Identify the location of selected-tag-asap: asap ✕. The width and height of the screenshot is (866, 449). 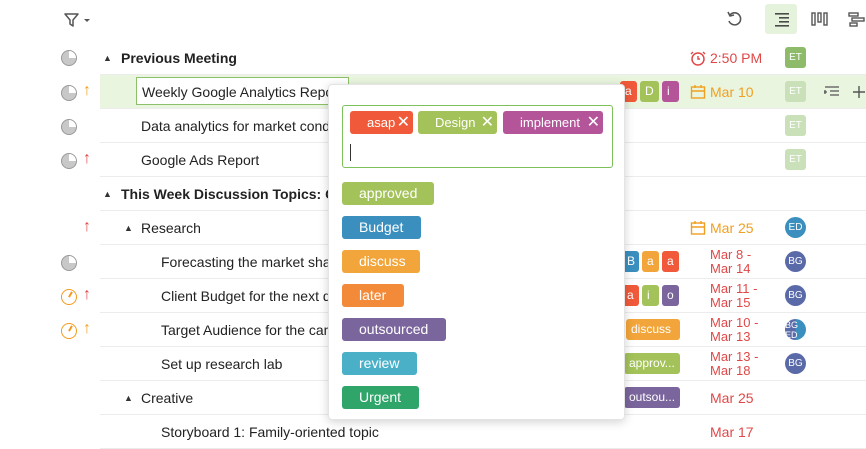
(381, 122).